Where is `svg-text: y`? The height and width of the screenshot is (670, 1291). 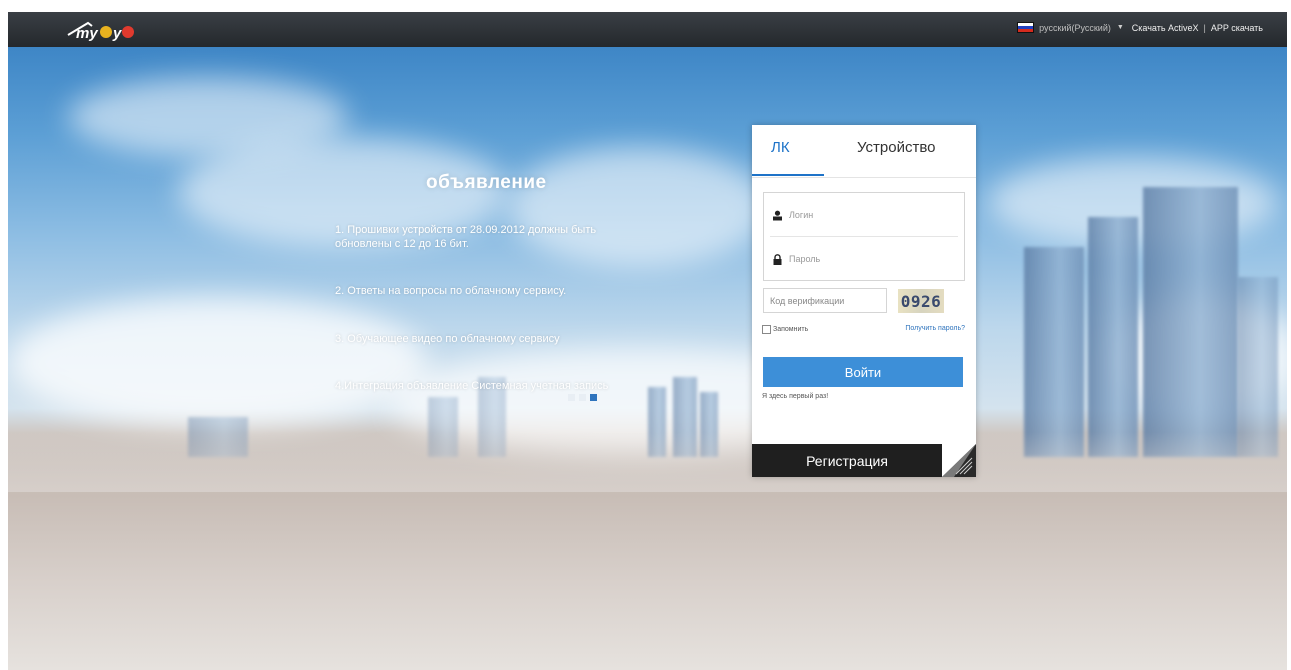
svg-text: y is located at coordinates (117, 33).